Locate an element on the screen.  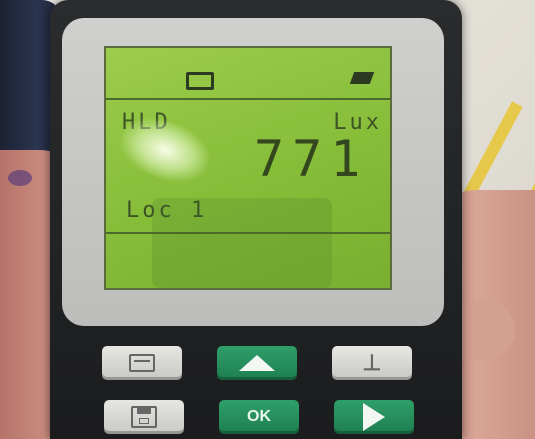
up-button is located at coordinates (257, 363).